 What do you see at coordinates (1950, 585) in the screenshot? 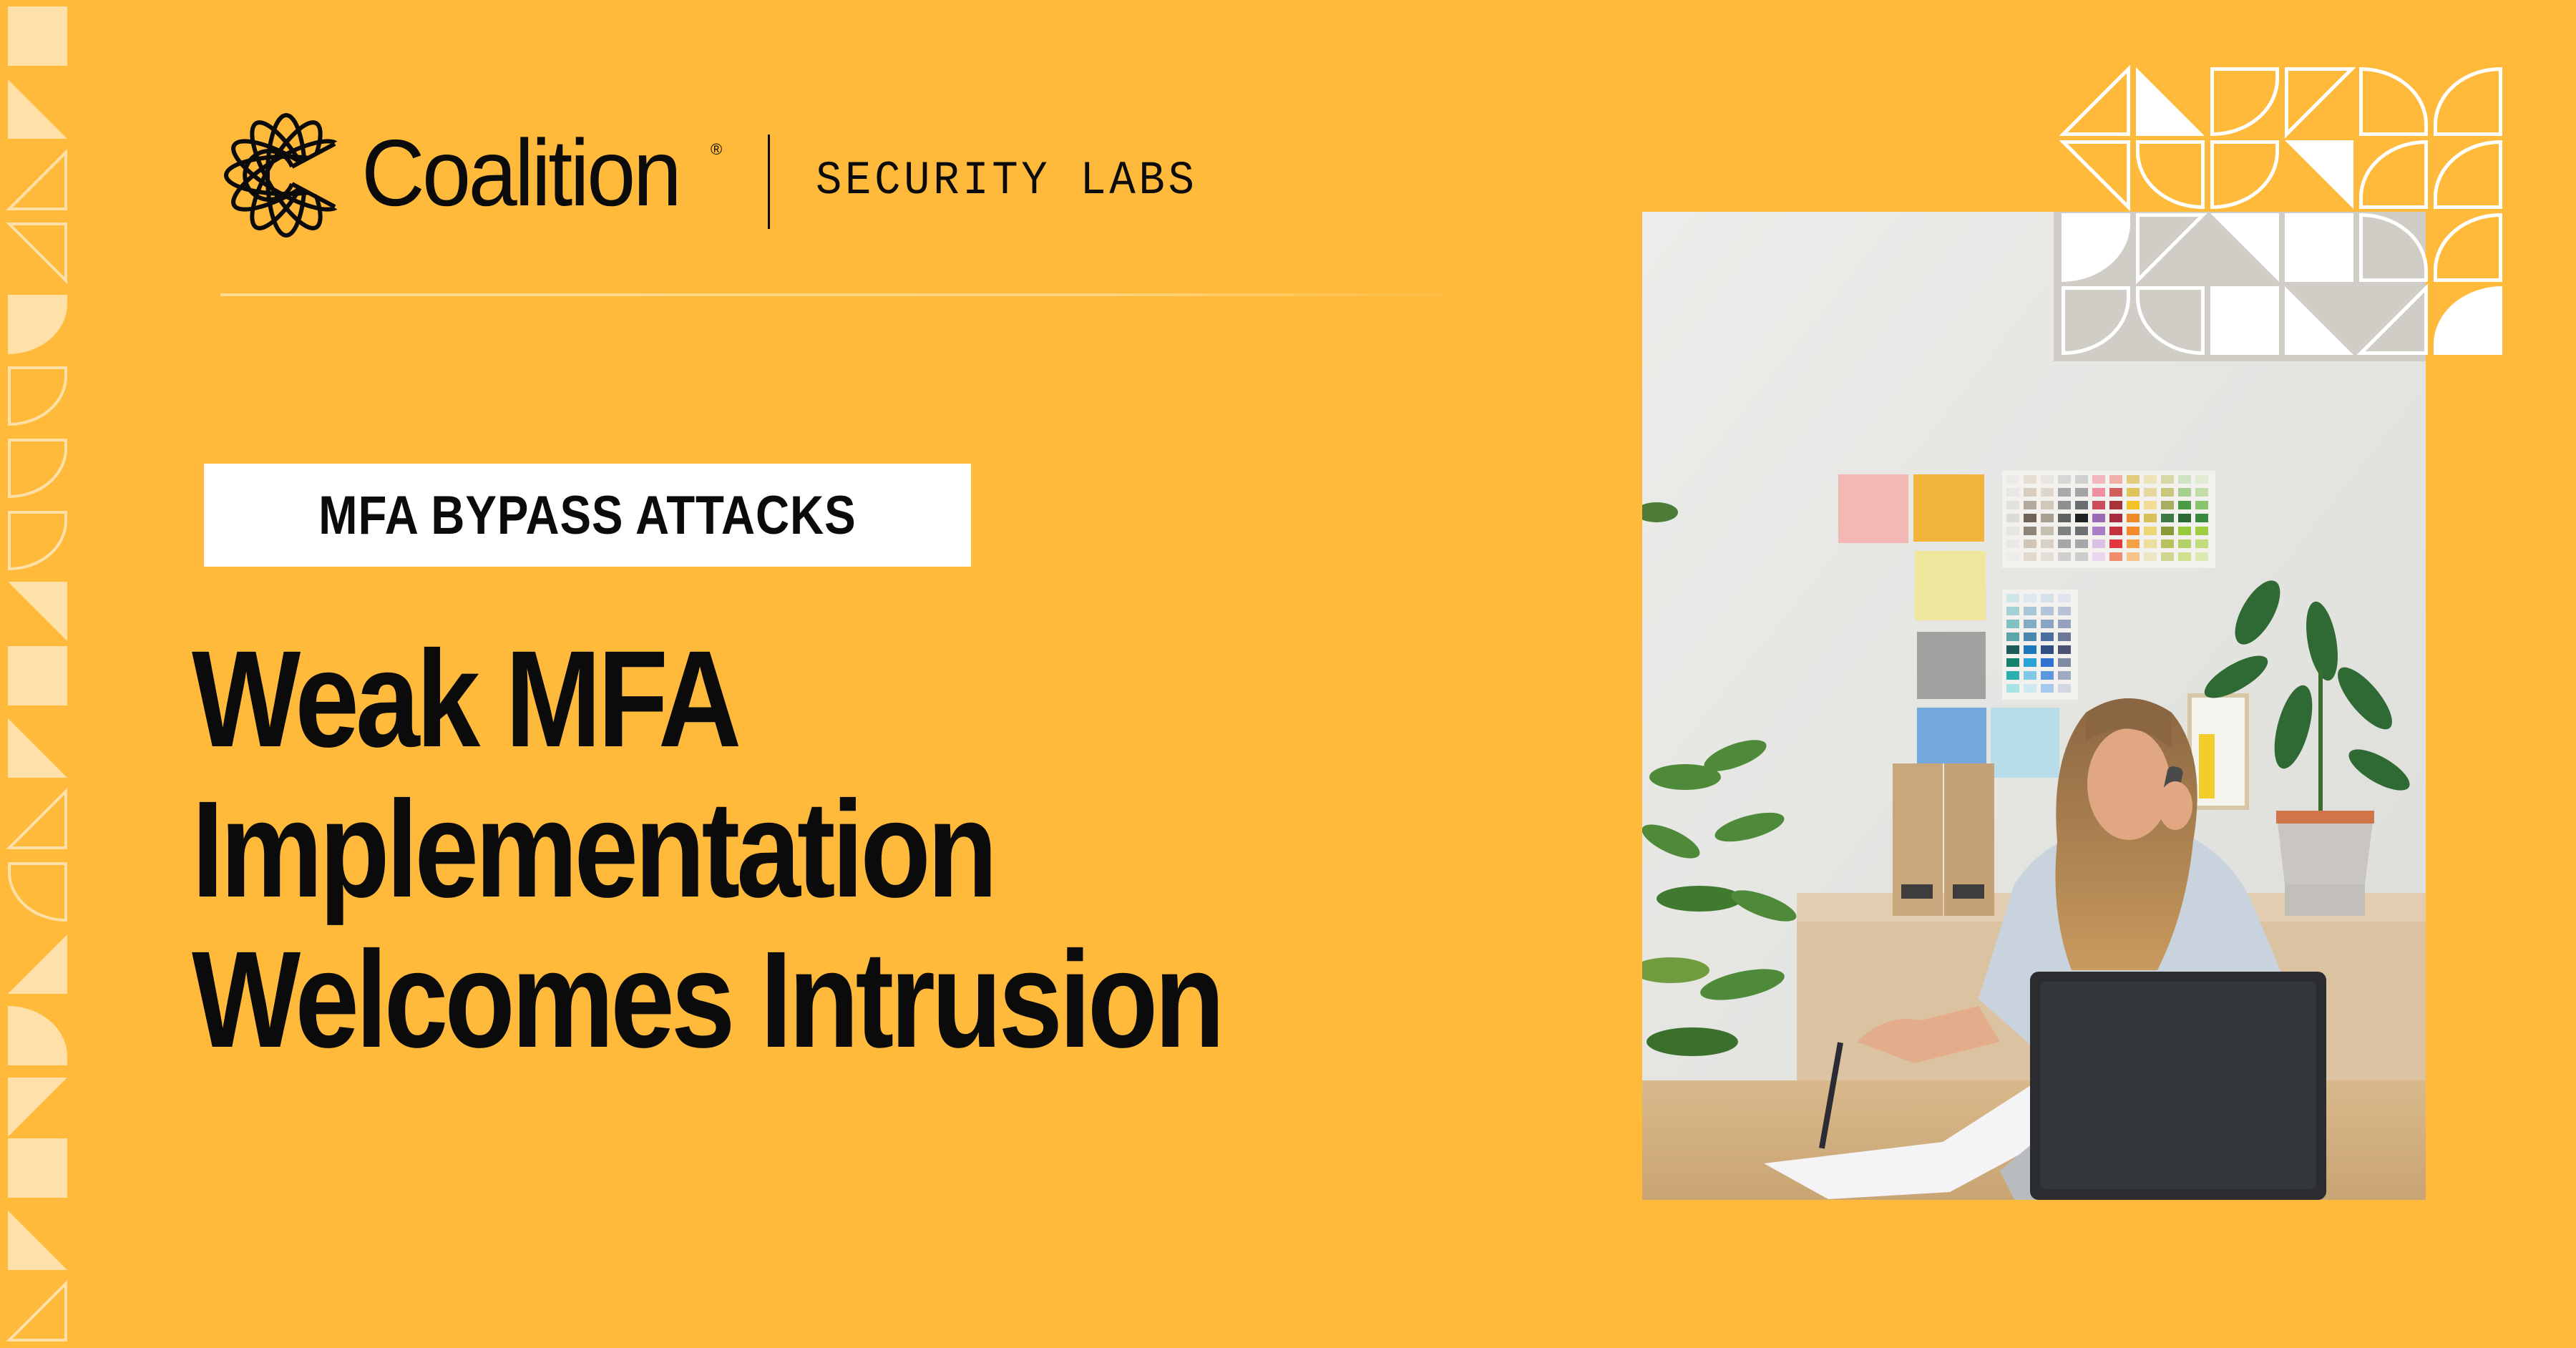
I see `swatch-yellow` at bounding box center [1950, 585].